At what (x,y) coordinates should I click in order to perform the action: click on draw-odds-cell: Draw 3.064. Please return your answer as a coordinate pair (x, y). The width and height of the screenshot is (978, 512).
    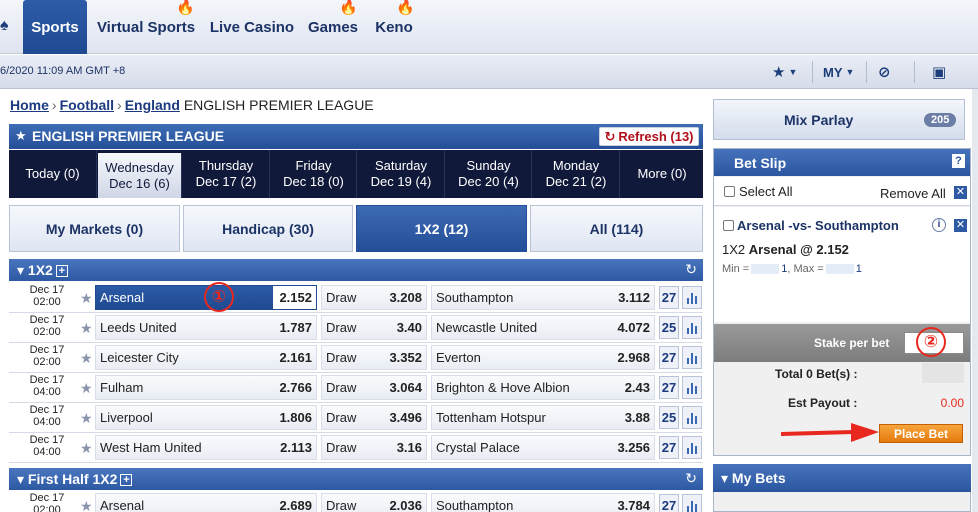
    Looking at the image, I should click on (374, 387).